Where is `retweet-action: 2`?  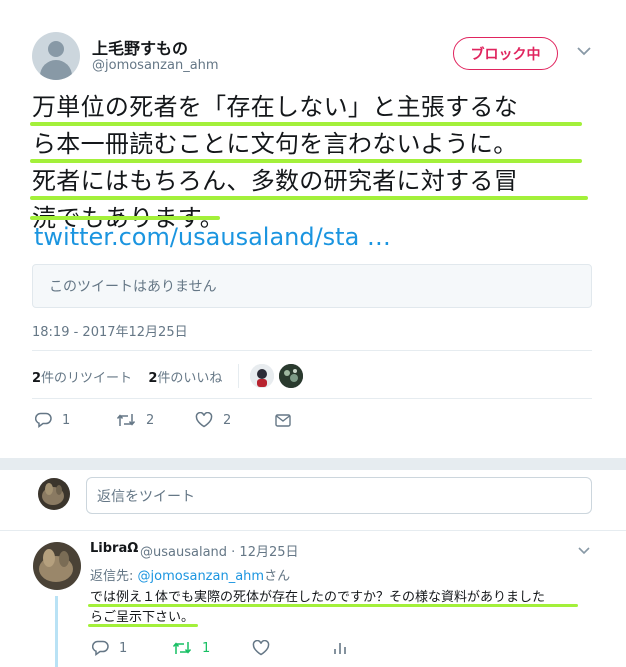
retweet-action: 2 is located at coordinates (135, 420).